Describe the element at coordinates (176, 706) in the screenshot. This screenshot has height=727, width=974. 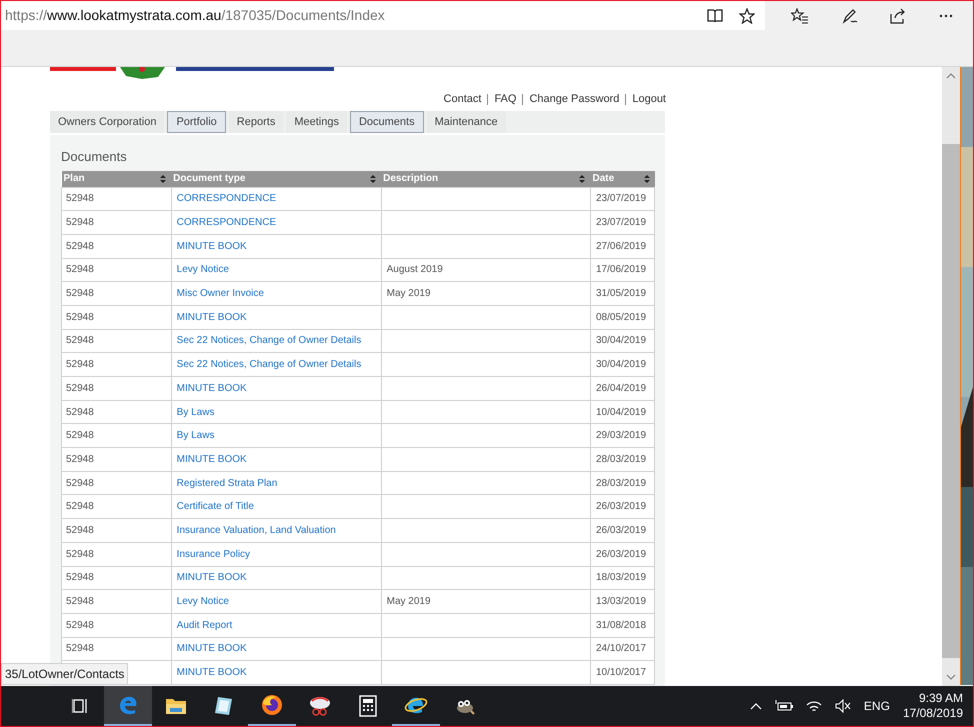
I see `folder-icon` at that location.